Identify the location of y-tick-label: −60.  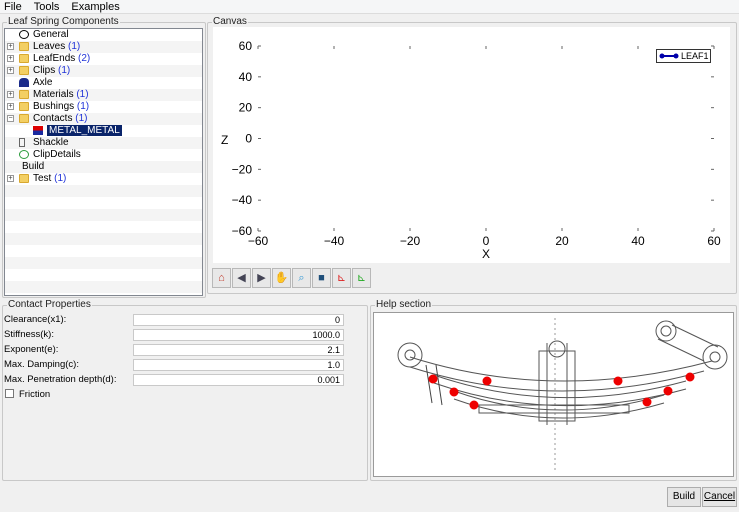
(242, 231).